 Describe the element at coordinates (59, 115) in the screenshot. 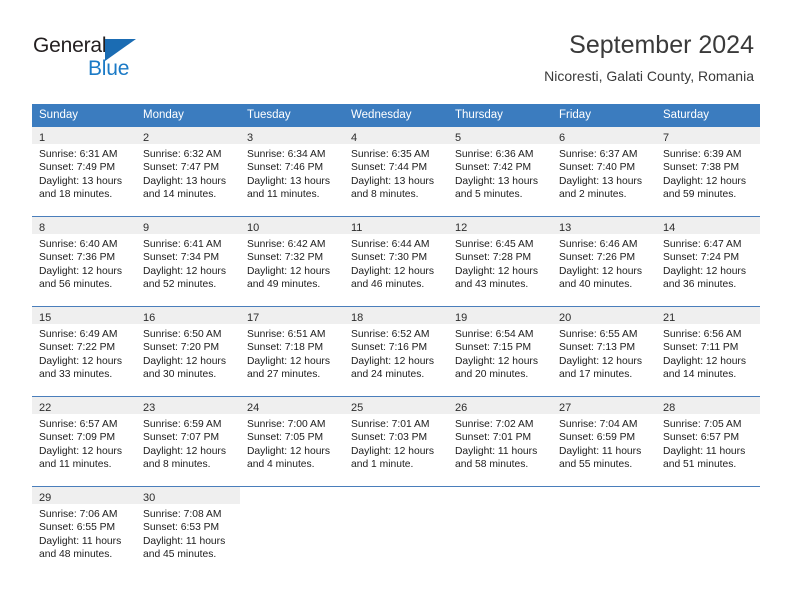

I see `weekday-header-sunday: Sunday` at that location.